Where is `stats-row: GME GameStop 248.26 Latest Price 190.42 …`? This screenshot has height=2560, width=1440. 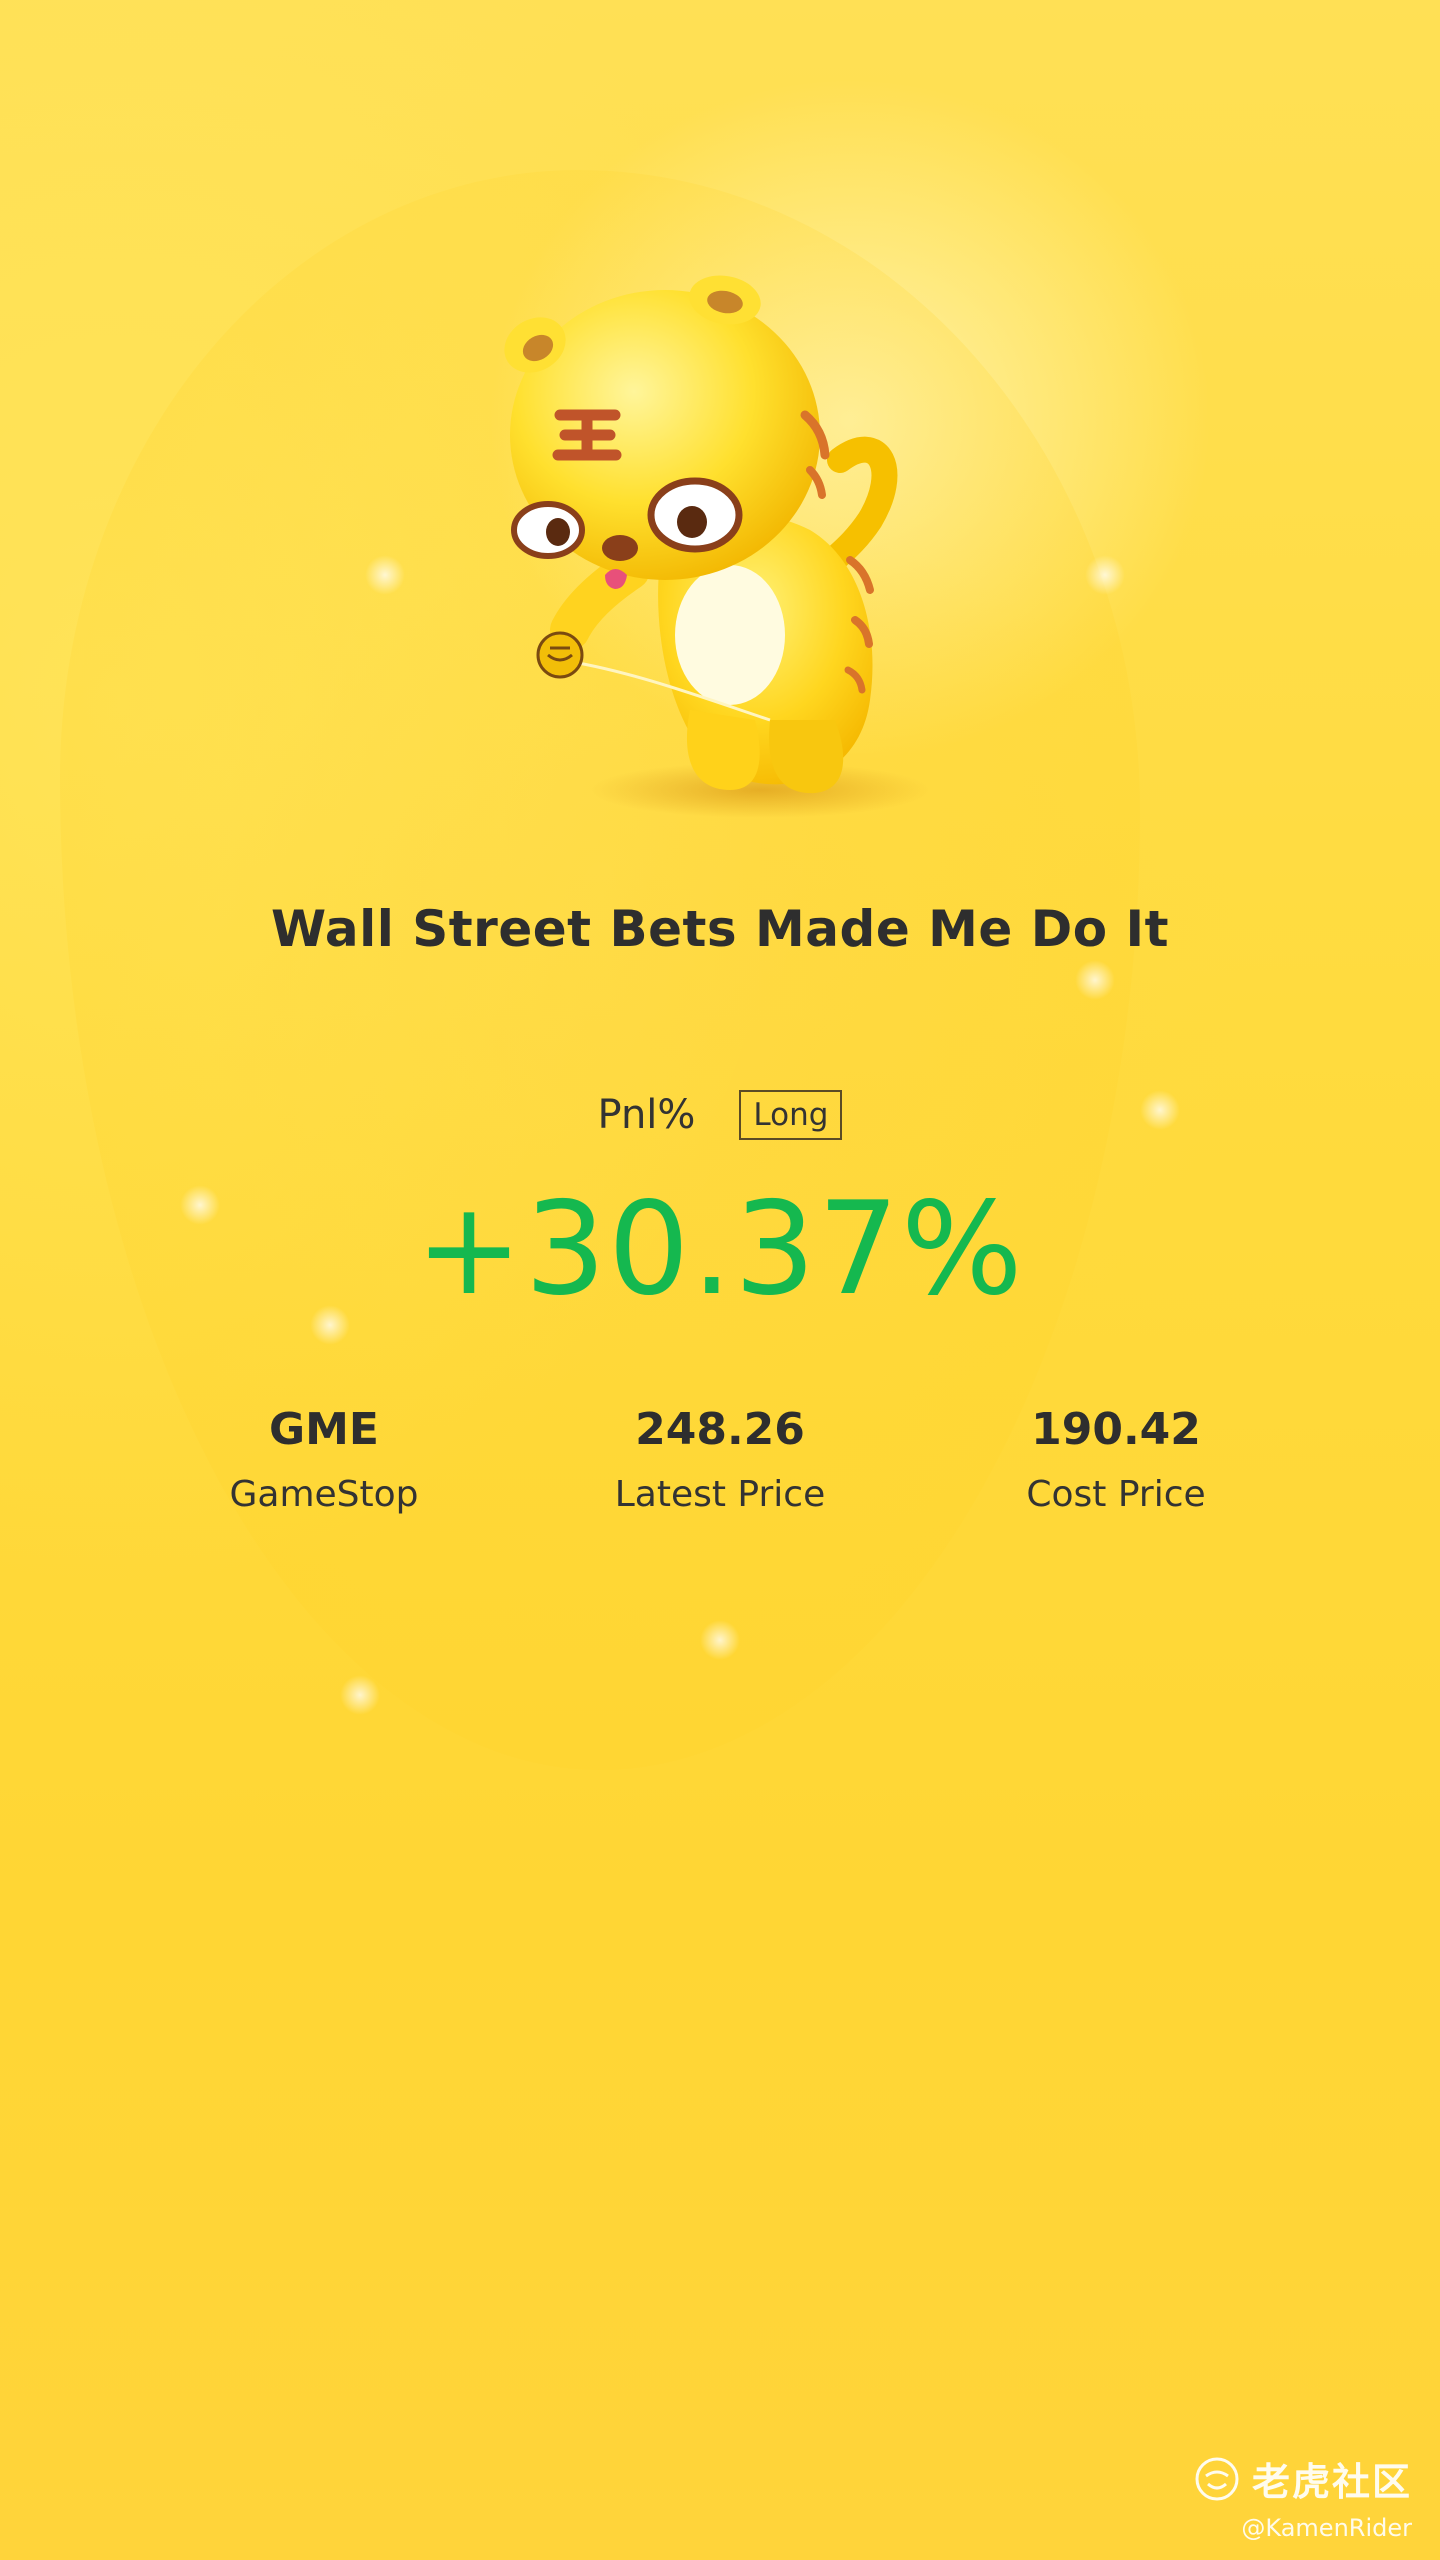 stats-row: GME GameStop 248.26 Latest Price 190.42 … is located at coordinates (720, 1470).